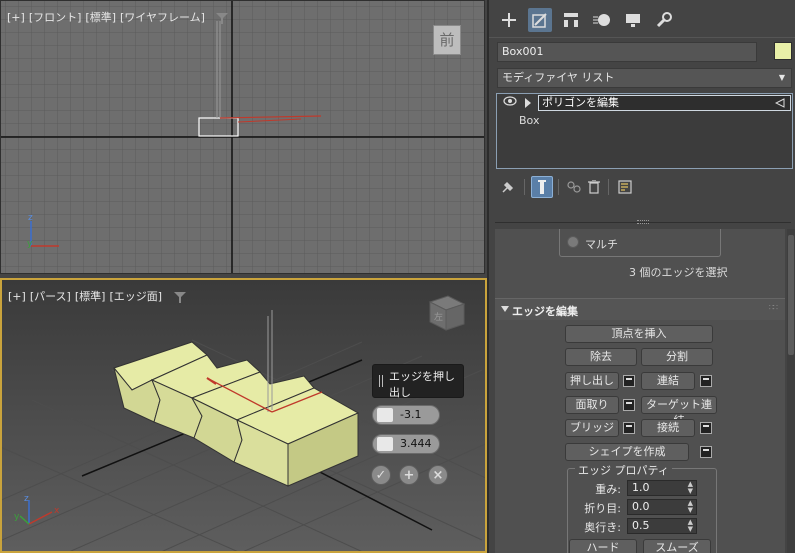  What do you see at coordinates (573, 242) in the screenshot?
I see `multi-radio` at bounding box center [573, 242].